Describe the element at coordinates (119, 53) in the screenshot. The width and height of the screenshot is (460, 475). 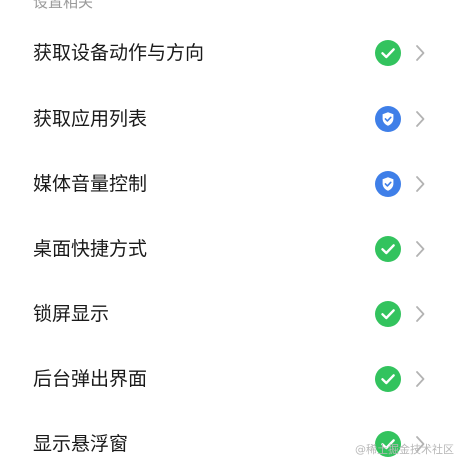
I see `permission-label: 获取设备动作与方向` at that location.